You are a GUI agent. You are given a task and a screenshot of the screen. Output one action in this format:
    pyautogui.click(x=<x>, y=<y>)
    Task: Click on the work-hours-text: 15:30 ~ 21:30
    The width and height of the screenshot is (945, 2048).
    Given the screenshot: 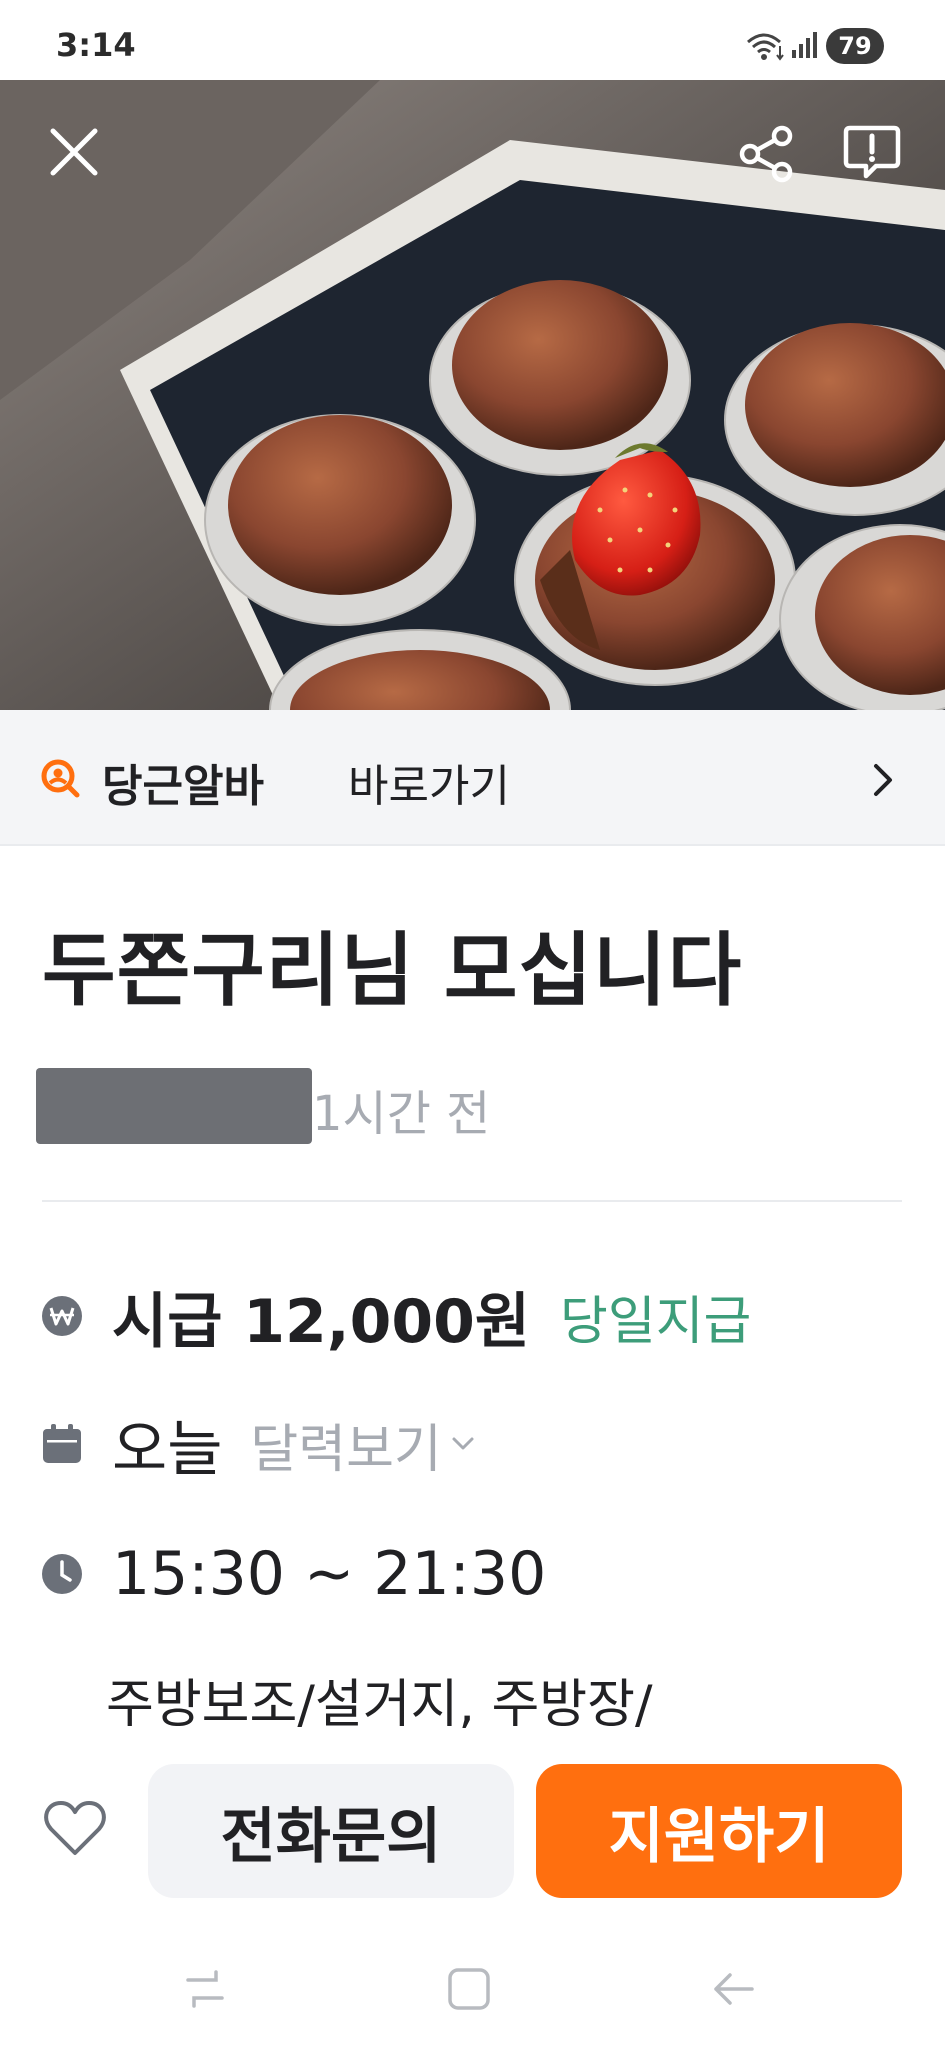 What is the action you would take?
    pyautogui.click(x=329, y=1574)
    